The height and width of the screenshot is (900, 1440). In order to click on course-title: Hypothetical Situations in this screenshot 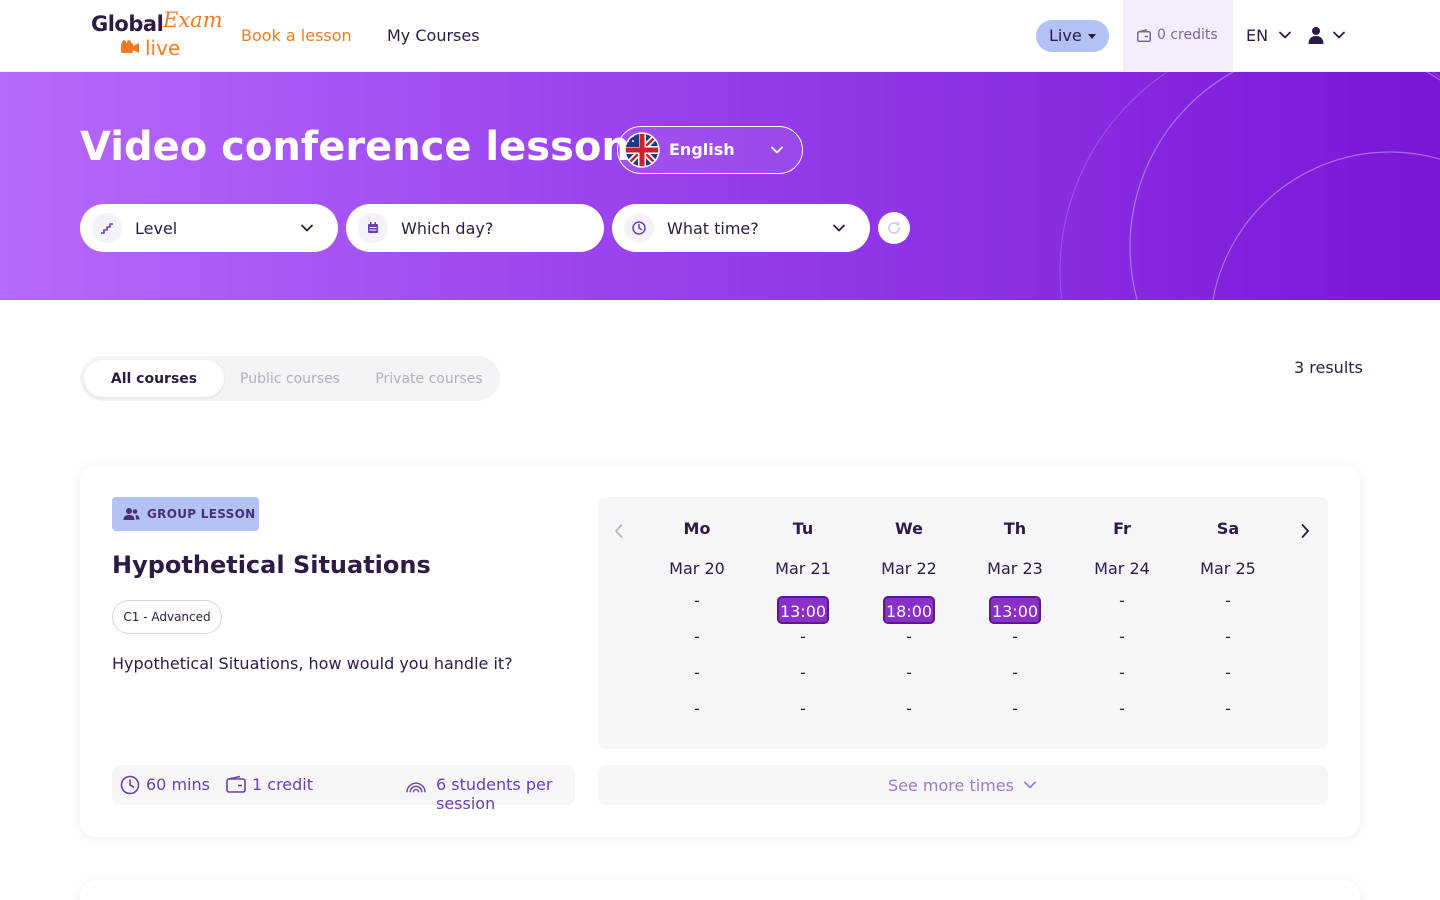, I will do `click(271, 565)`.